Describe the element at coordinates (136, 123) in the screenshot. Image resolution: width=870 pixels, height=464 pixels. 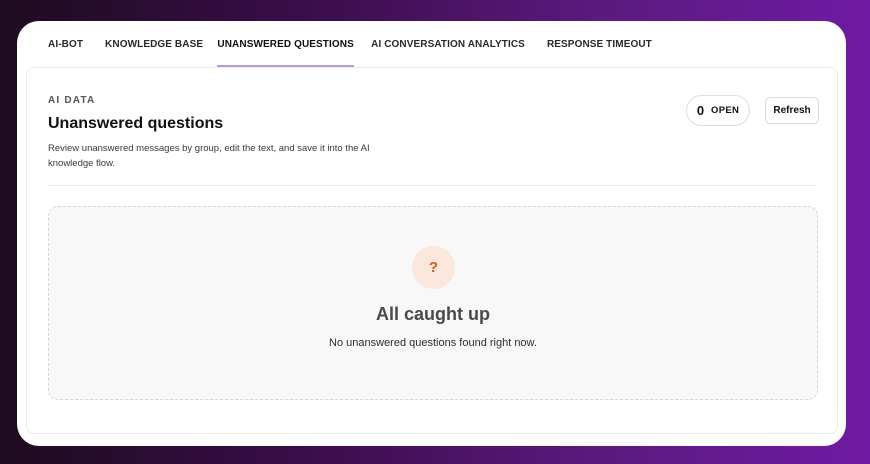
I see `page-title: Unanswered questions` at that location.